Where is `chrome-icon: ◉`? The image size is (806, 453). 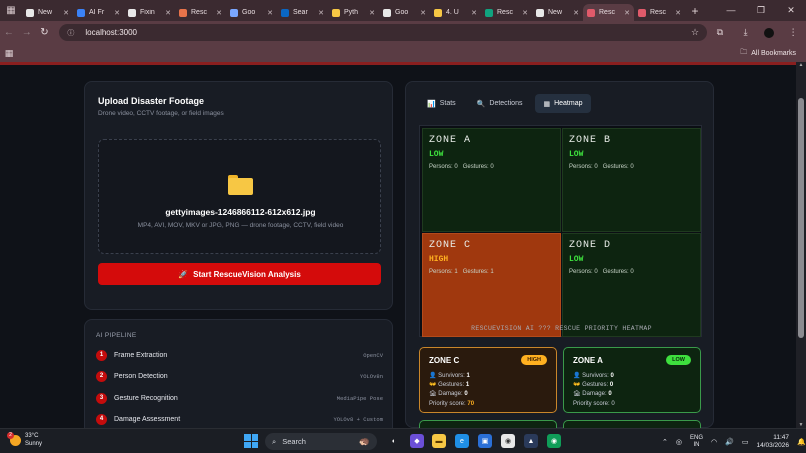 chrome-icon: ◉ is located at coordinates (508, 441).